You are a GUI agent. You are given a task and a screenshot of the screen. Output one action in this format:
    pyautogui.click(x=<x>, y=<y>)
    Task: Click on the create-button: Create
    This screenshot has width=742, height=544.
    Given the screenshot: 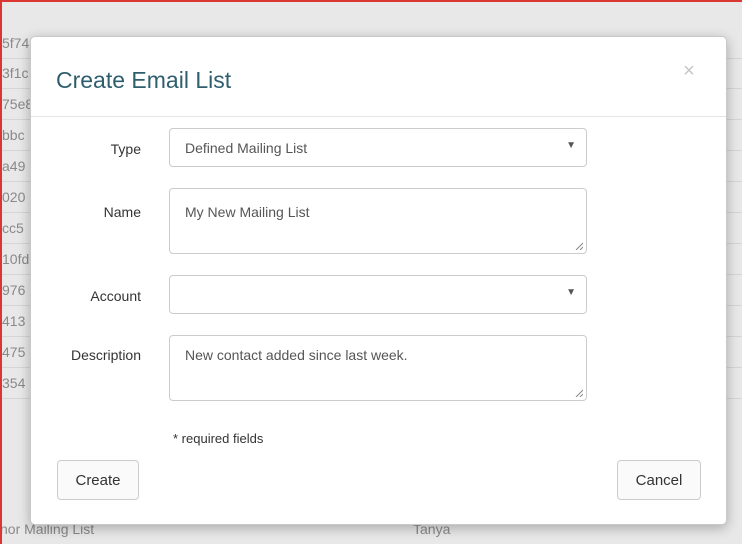 What is the action you would take?
    pyautogui.click(x=98, y=480)
    